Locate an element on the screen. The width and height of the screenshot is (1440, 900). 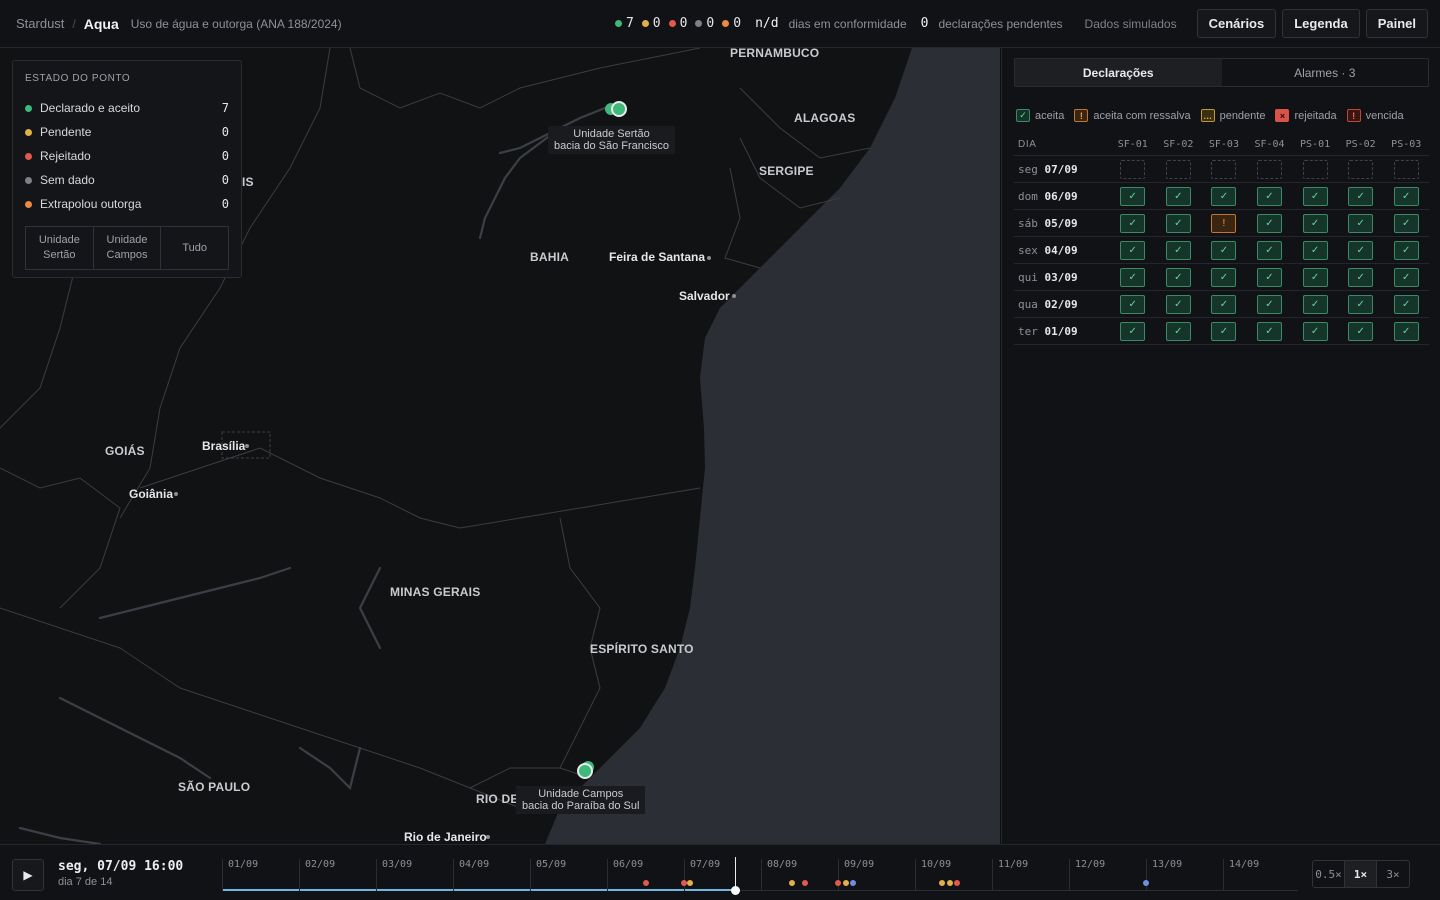
unit-label-sertao: Unidade Sertão bacia do São Francisco is located at coordinates (611, 140).